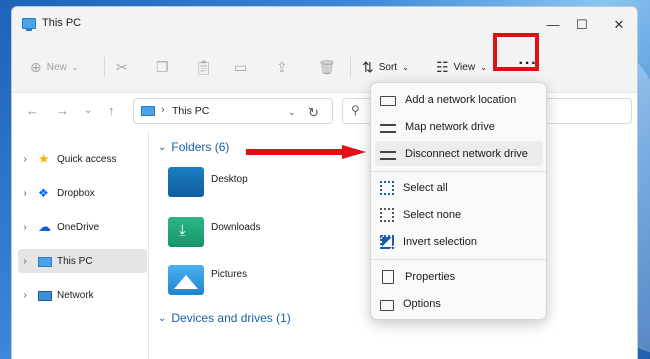 Image resolution: width=650 pixels, height=359 pixels. I want to click on folder-label: Desktop, so click(229, 179).